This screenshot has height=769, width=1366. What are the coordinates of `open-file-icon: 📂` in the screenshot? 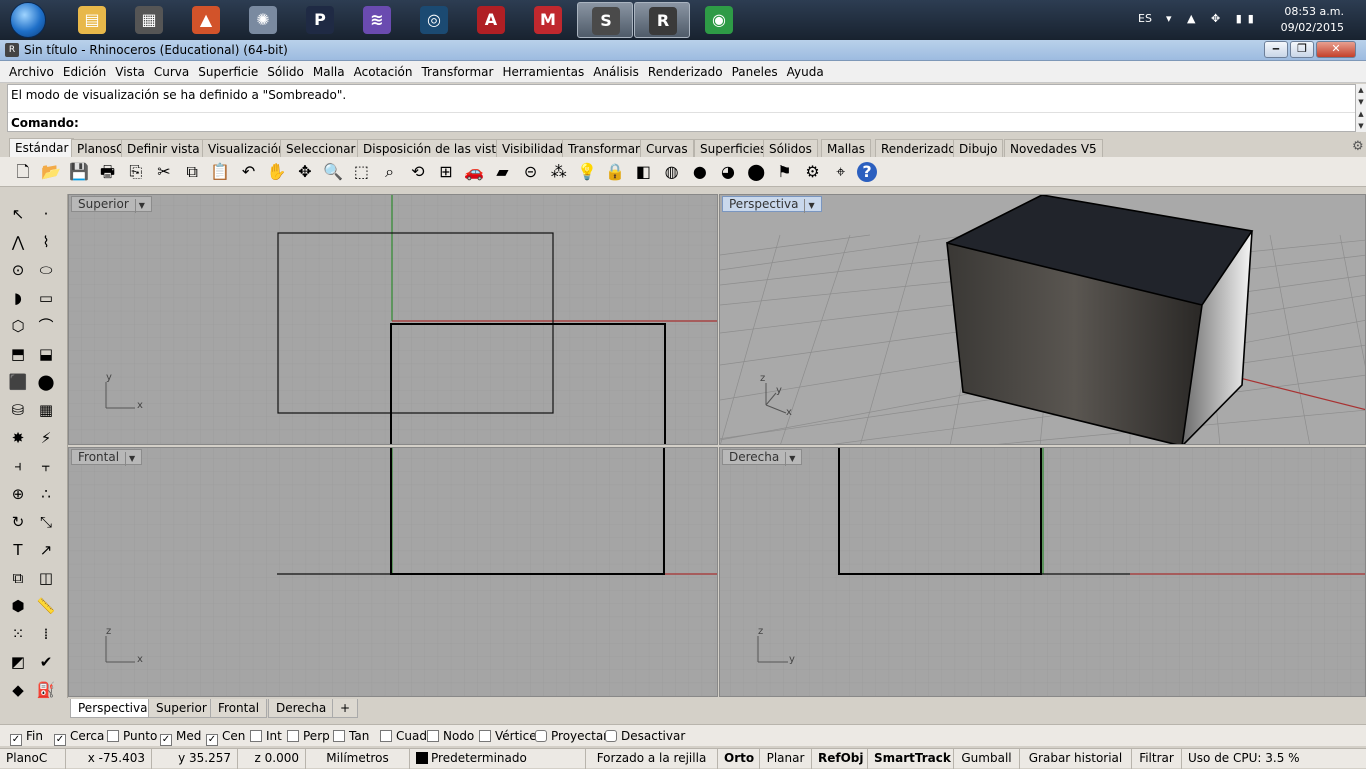 It's located at (51, 172).